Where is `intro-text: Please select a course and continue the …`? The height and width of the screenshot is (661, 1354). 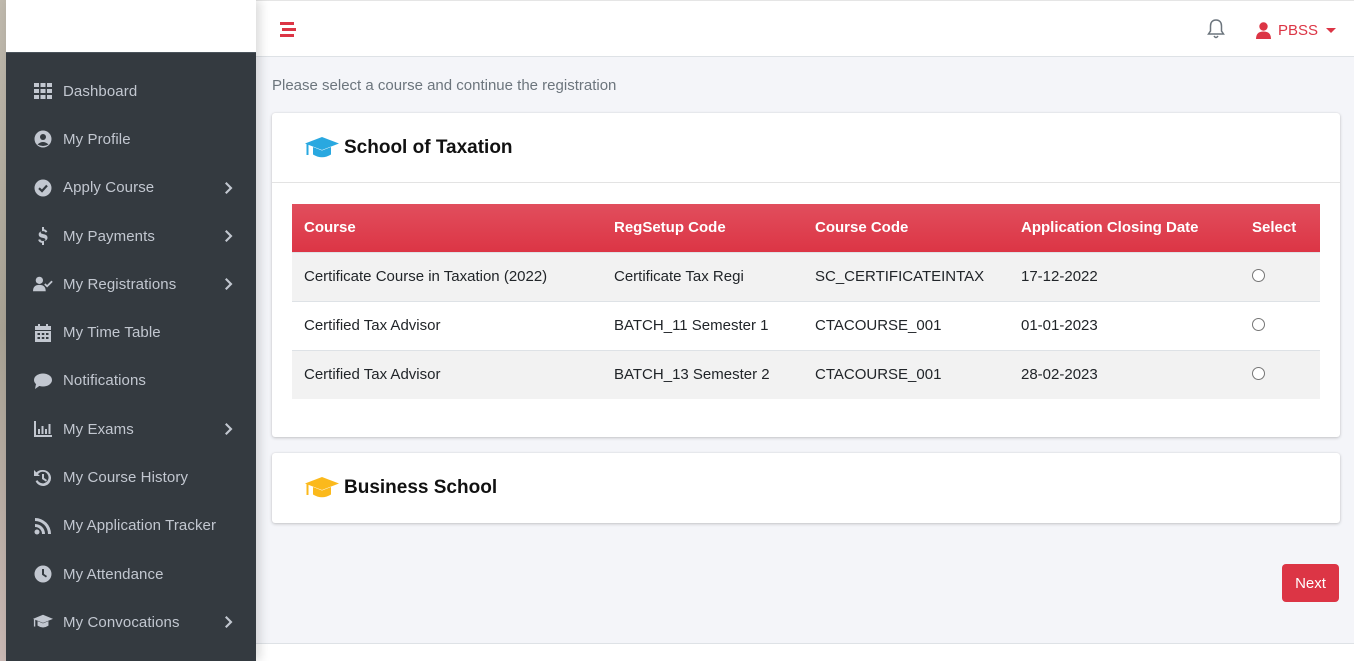 intro-text: Please select a course and continue the … is located at coordinates (444, 85).